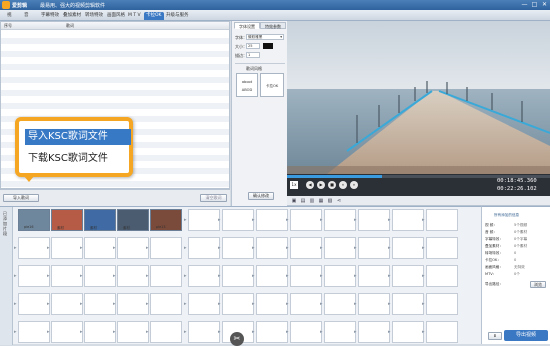 This screenshot has width=550, height=346. What do you see at coordinates (272, 85) in the screenshot?
I see `style-sample-2: 卡拉OK` at bounding box center [272, 85].